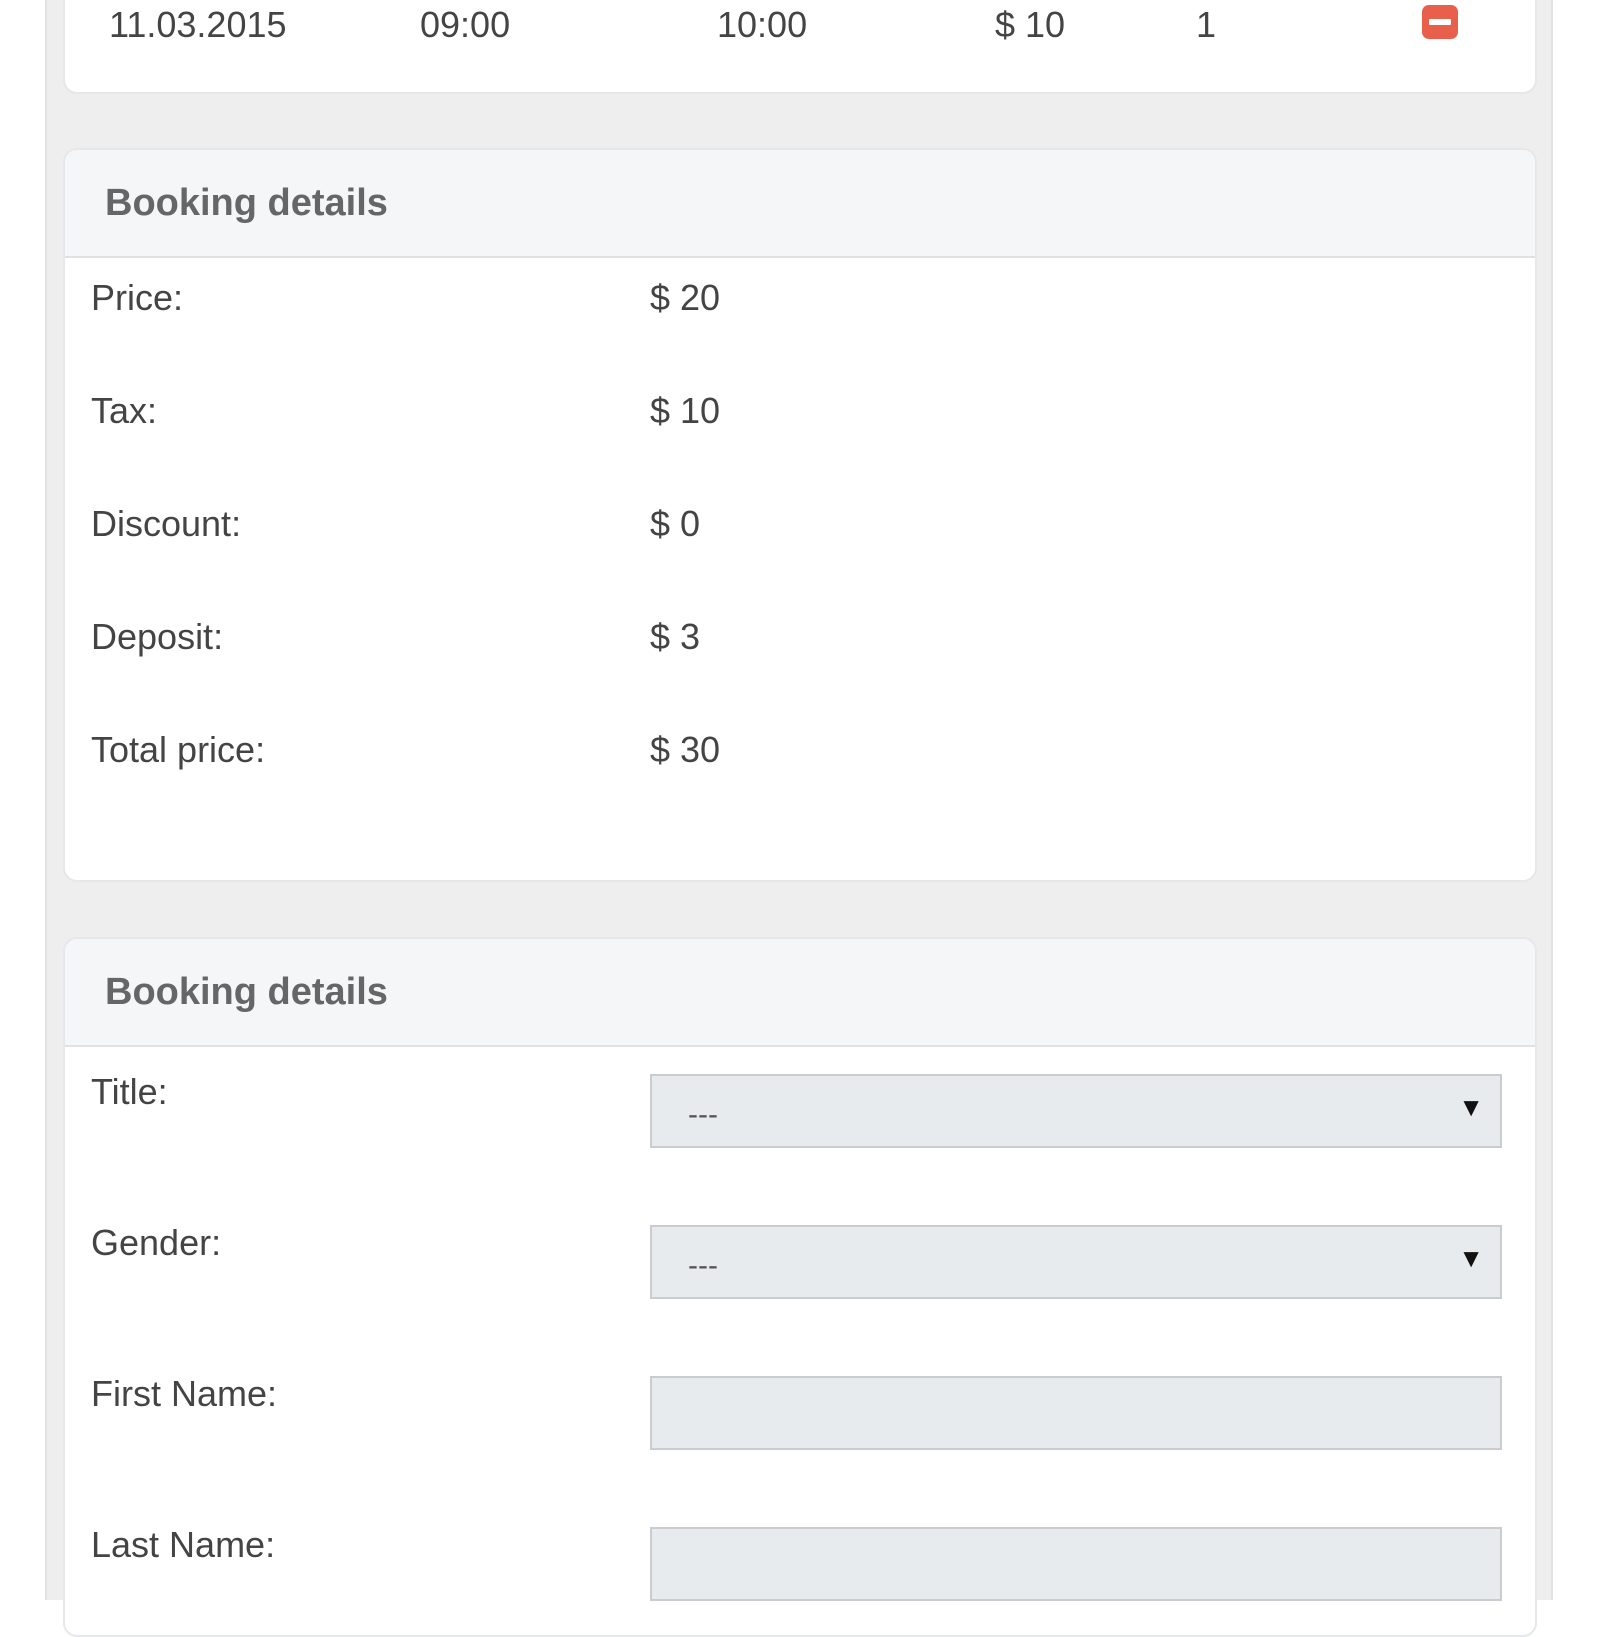  I want to click on price-value: $ 20, so click(685, 297).